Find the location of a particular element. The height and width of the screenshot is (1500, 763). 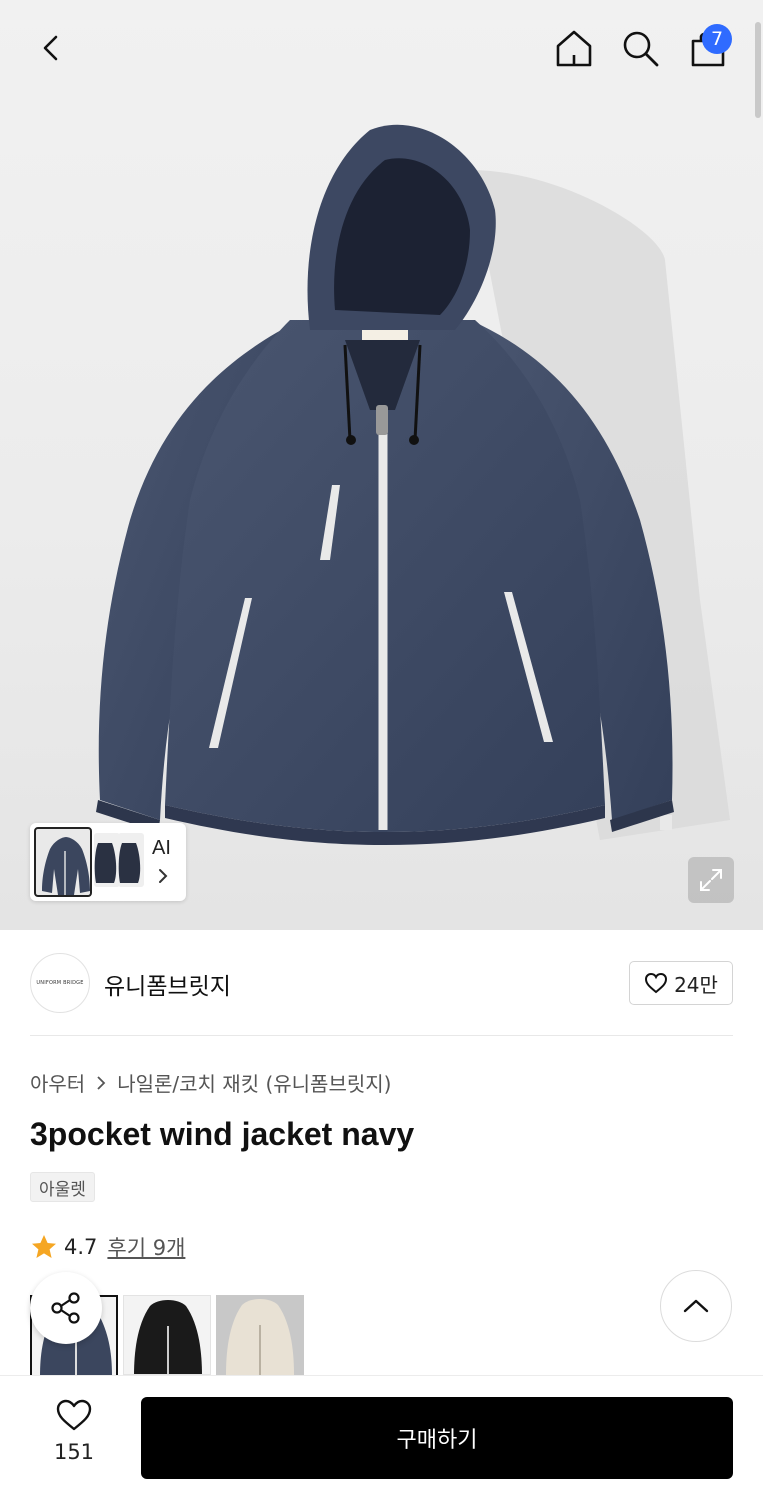

ai-thumbnail-strip: AI is located at coordinates (108, 862).